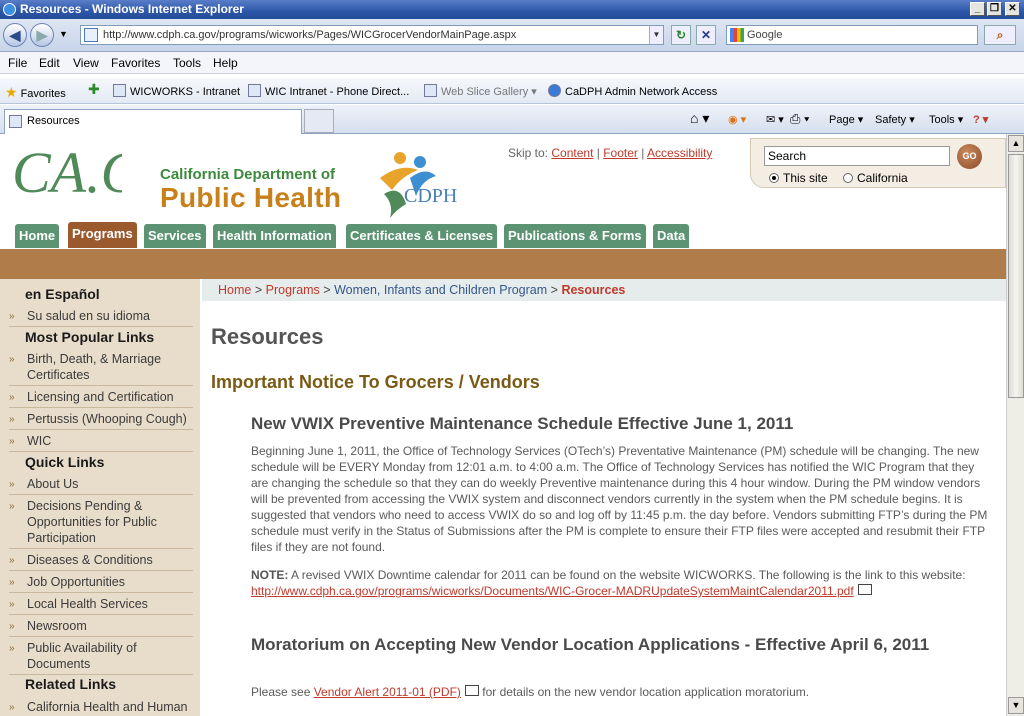 This screenshot has width=1024, height=716. I want to click on new-tab-button, so click(319, 121).